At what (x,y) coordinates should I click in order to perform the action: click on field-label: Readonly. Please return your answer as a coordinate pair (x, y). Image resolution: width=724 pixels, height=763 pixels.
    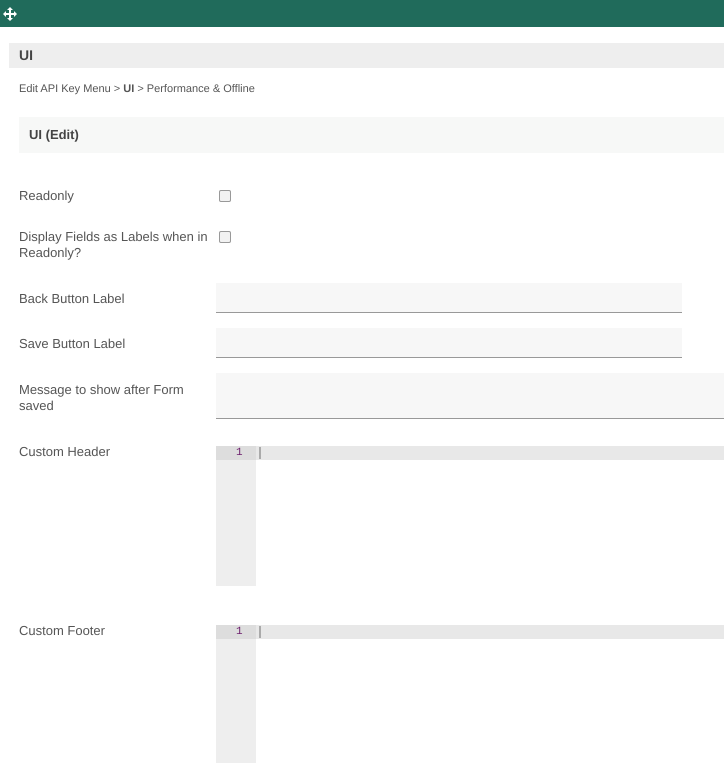
    Looking at the image, I should click on (46, 196).